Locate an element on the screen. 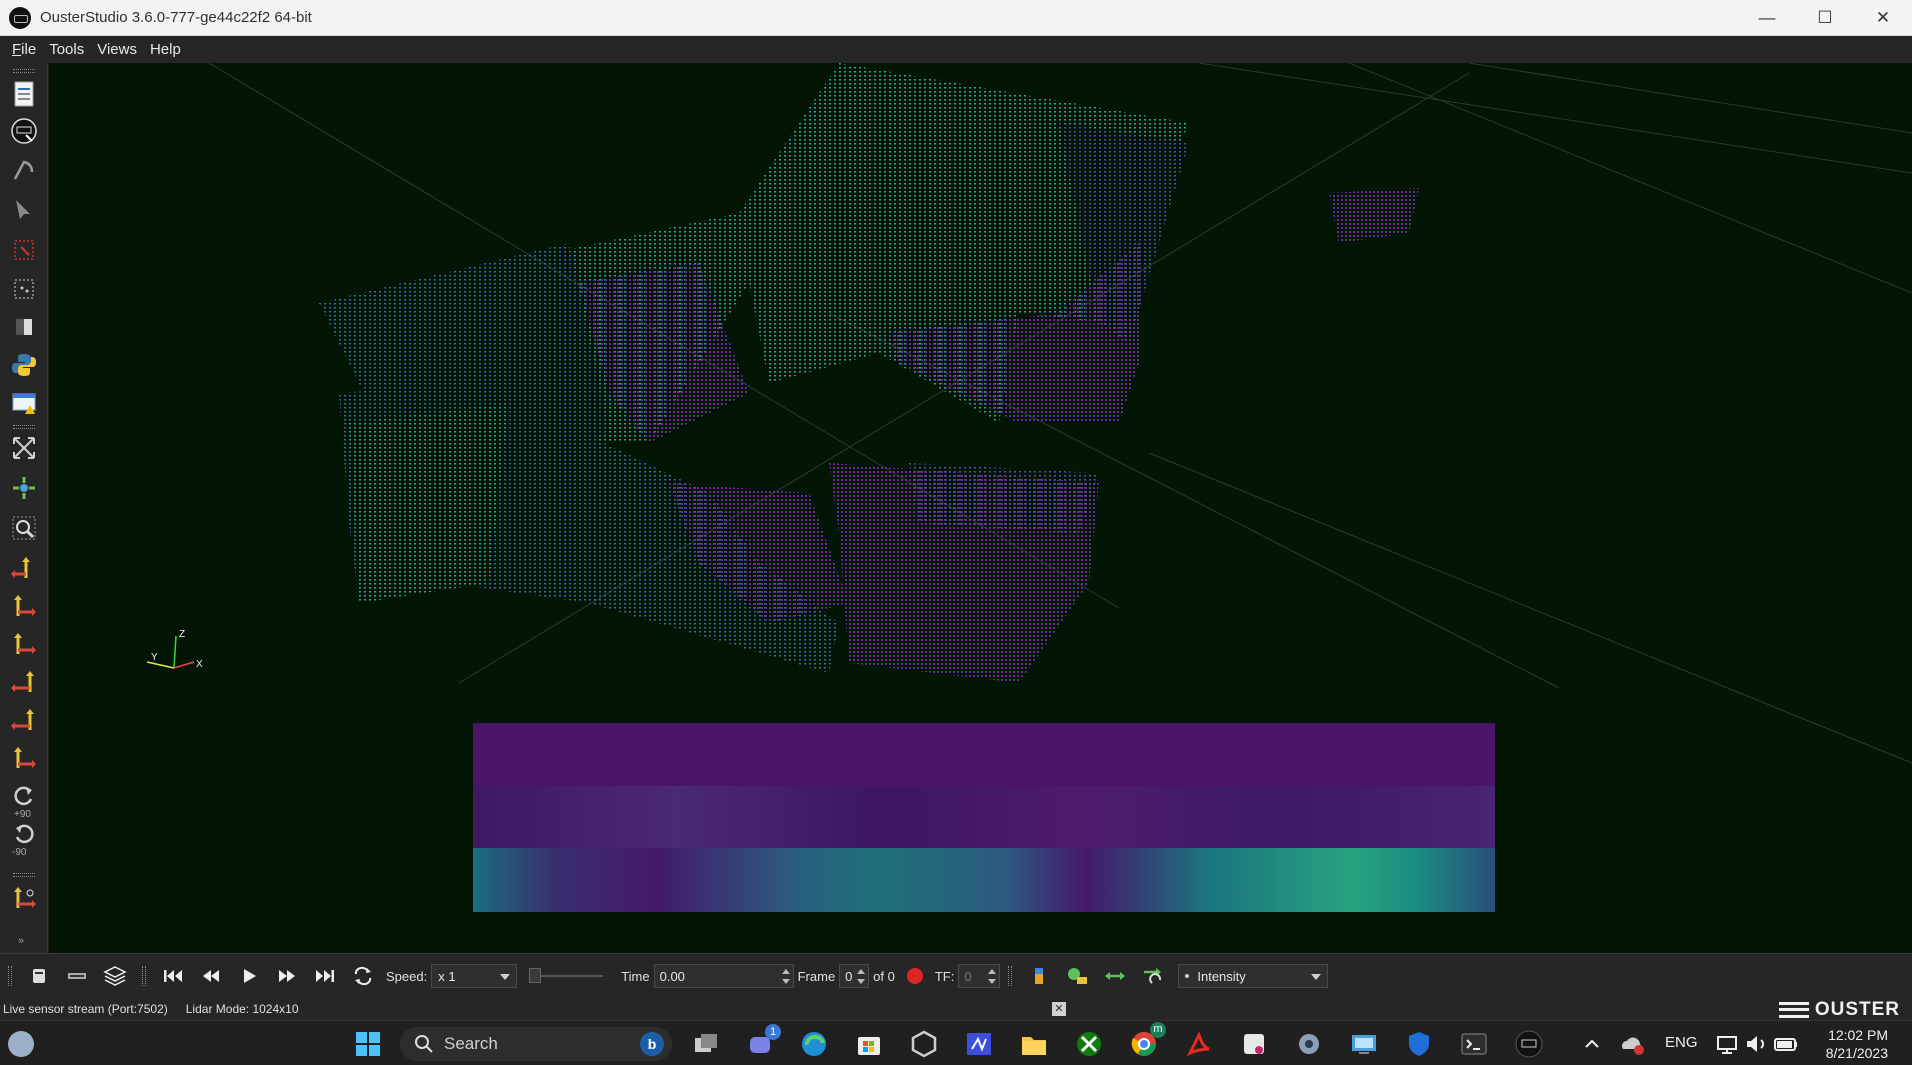 This screenshot has width=1912, height=1065. camera-orientation-button is located at coordinates (24, 898).